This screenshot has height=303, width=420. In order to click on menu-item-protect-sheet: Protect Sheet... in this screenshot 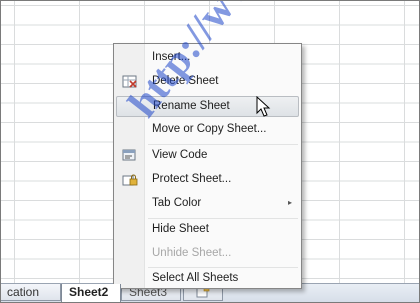, I will do `click(207, 180)`.